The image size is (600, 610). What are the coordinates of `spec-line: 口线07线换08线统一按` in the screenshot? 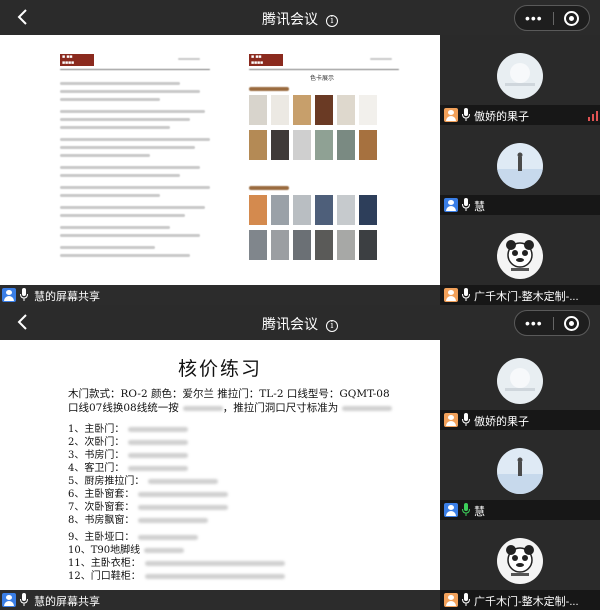 It's located at (123, 408).